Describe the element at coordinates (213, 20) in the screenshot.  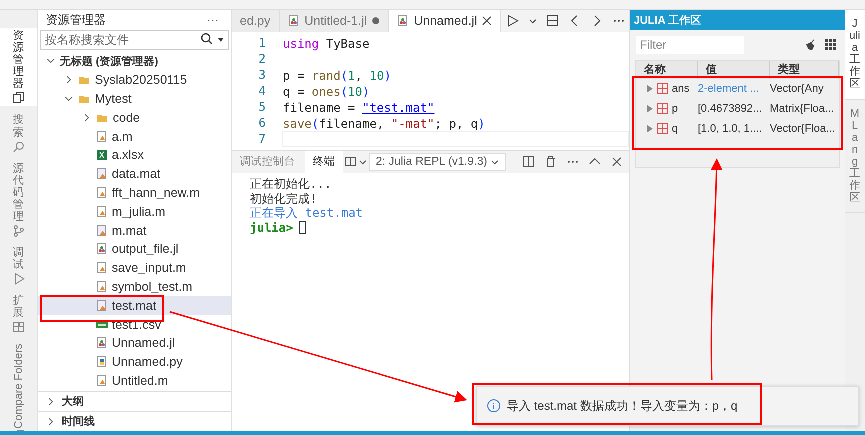
I see `more-button: ···` at that location.